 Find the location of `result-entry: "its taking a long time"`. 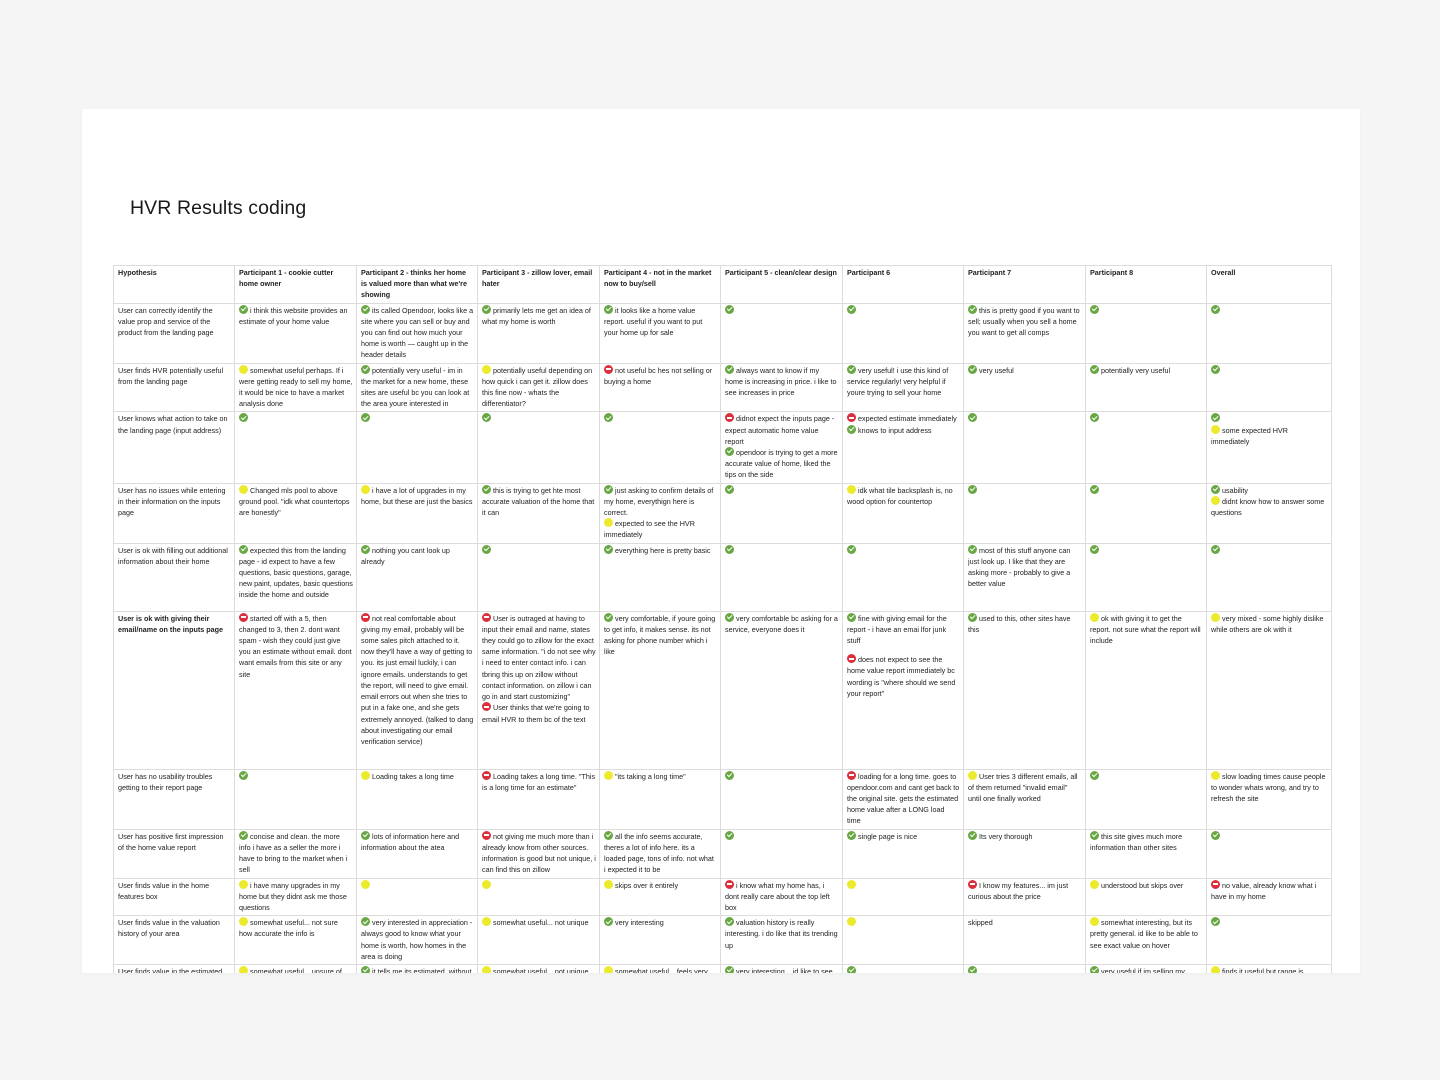

result-entry: "its taking a long time" is located at coordinates (660, 776).